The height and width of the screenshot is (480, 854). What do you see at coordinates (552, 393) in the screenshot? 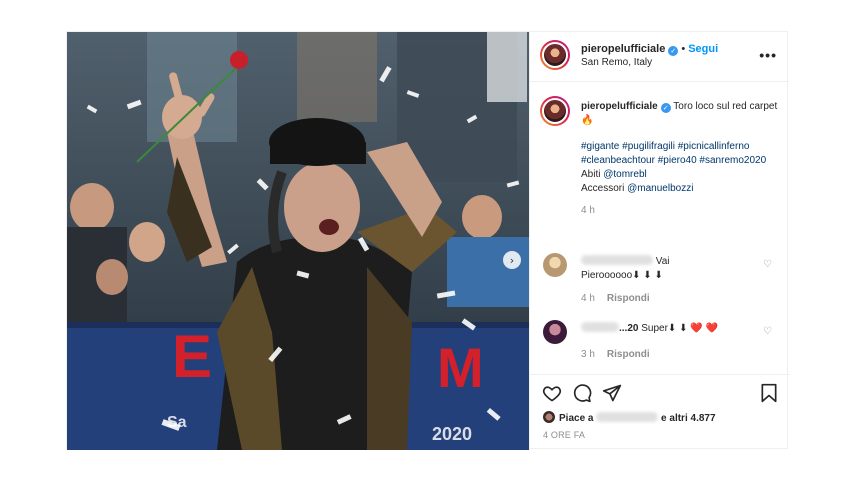
I see `heart-icon` at bounding box center [552, 393].